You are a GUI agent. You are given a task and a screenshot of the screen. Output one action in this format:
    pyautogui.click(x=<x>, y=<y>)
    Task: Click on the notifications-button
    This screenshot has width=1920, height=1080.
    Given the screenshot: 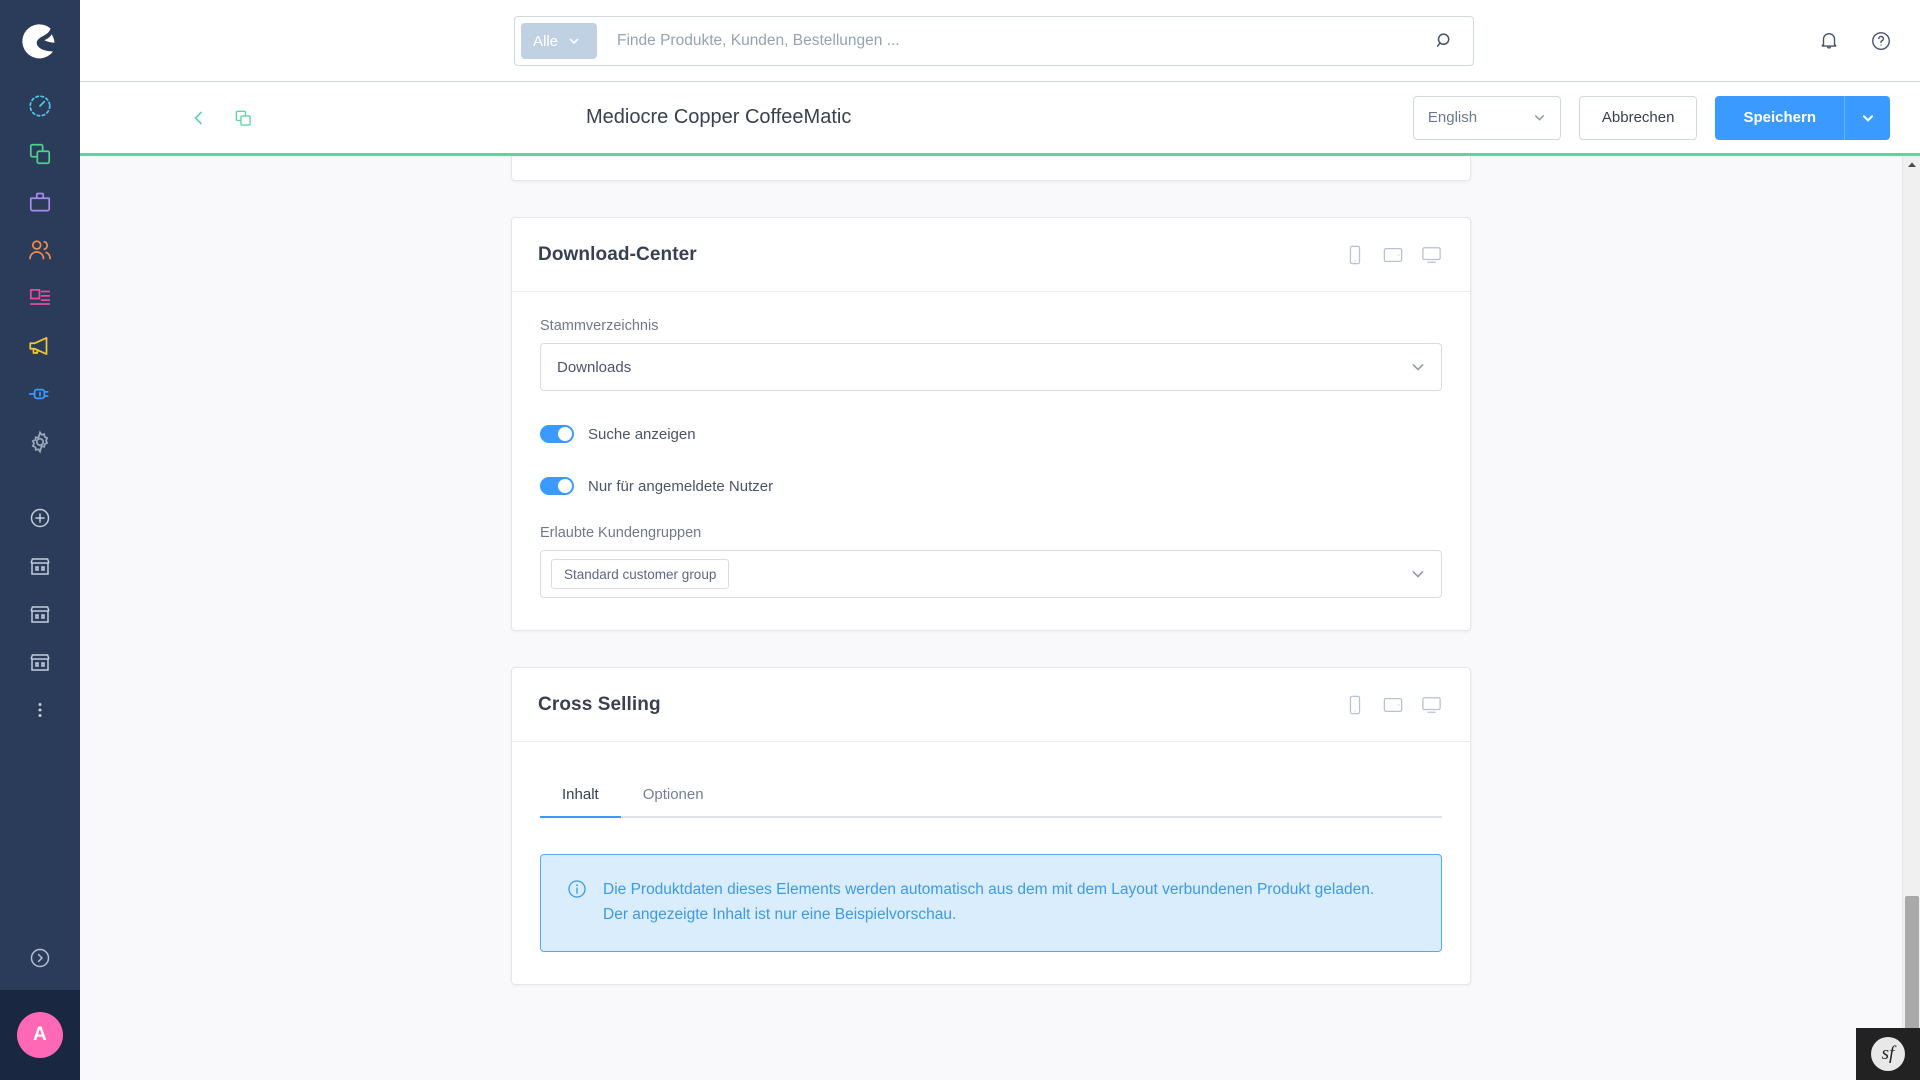 What is the action you would take?
    pyautogui.click(x=1829, y=41)
    